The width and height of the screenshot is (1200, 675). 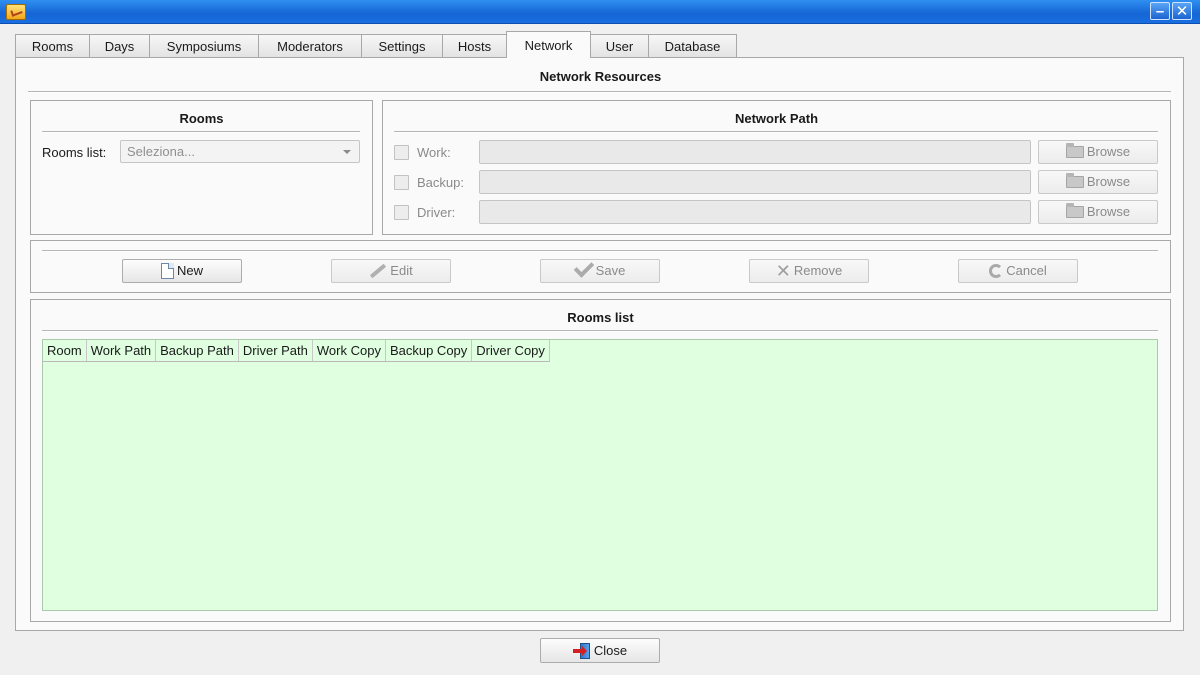 What do you see at coordinates (429, 350) in the screenshot?
I see `column-header-backup-copy: Backup Copy` at bounding box center [429, 350].